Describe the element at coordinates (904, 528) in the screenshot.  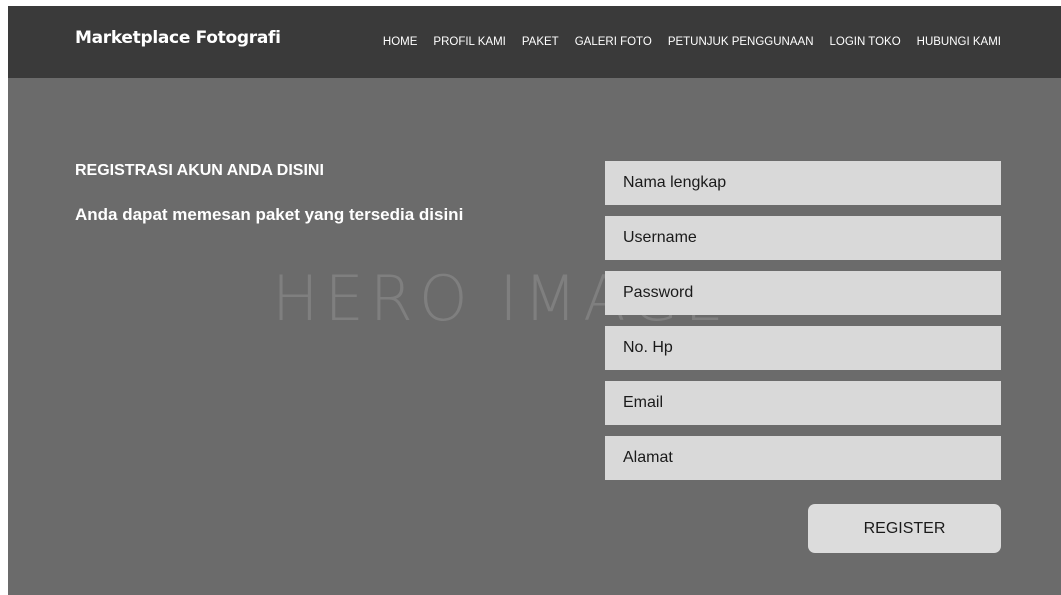
I see `register-button: REGISTER` at that location.